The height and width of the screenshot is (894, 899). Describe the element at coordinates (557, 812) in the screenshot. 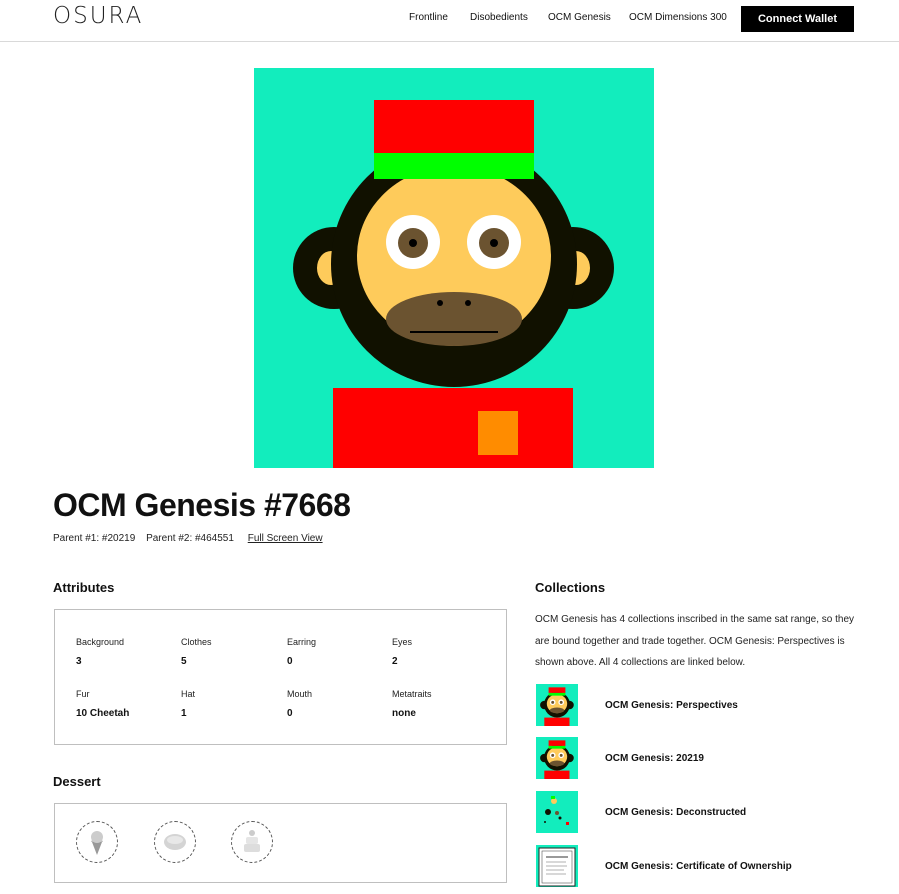

I see `deconstructed-thumbnail` at that location.